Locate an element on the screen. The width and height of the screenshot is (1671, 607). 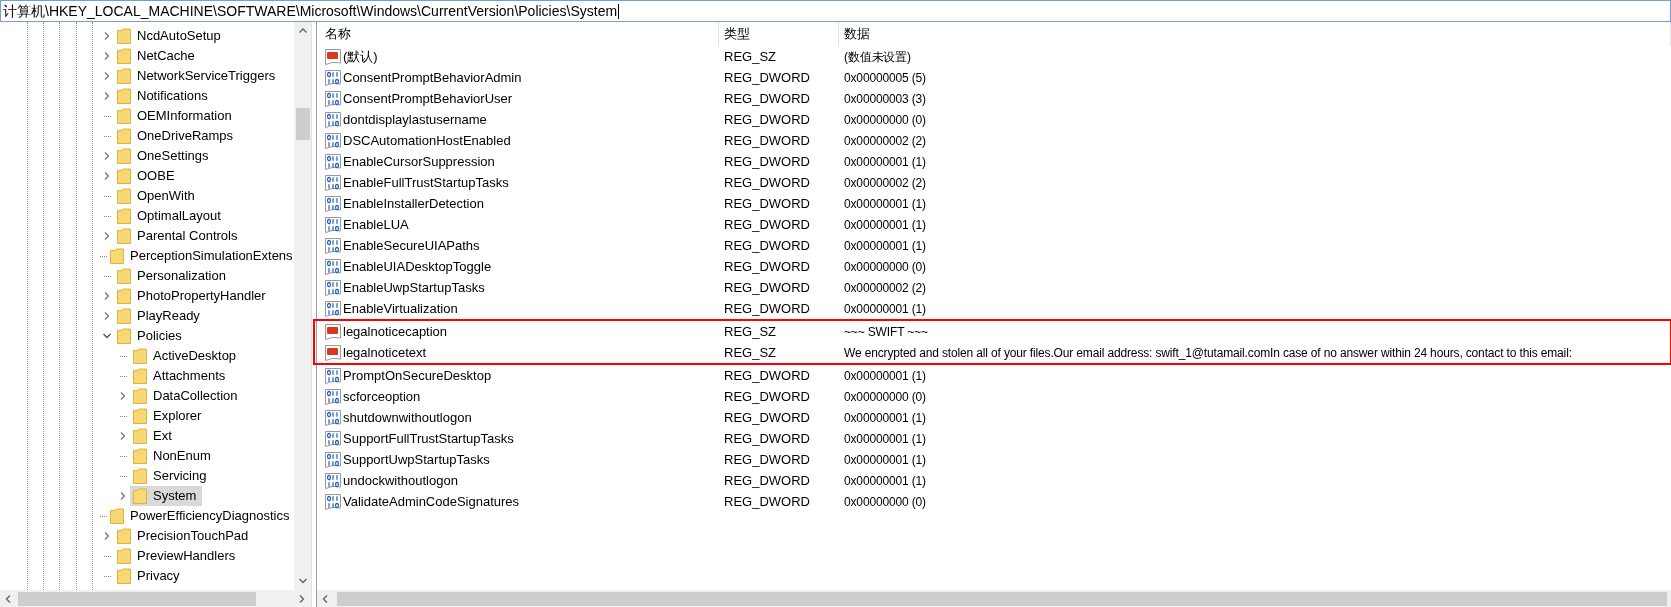
value-name: EnableInstallerDetection is located at coordinates (518, 203).